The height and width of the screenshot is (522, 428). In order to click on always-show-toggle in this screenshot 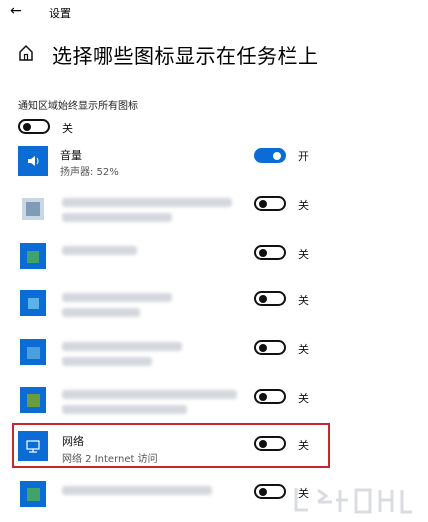, I will do `click(34, 126)`.